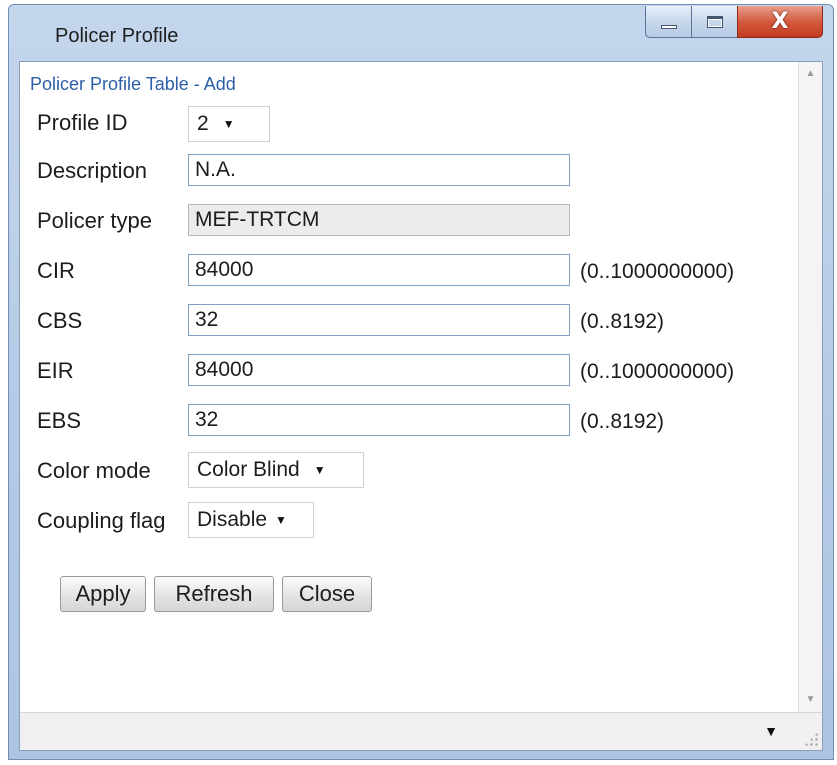  What do you see at coordinates (133, 84) in the screenshot?
I see `form-heading: Policer Profile Table - Add` at bounding box center [133, 84].